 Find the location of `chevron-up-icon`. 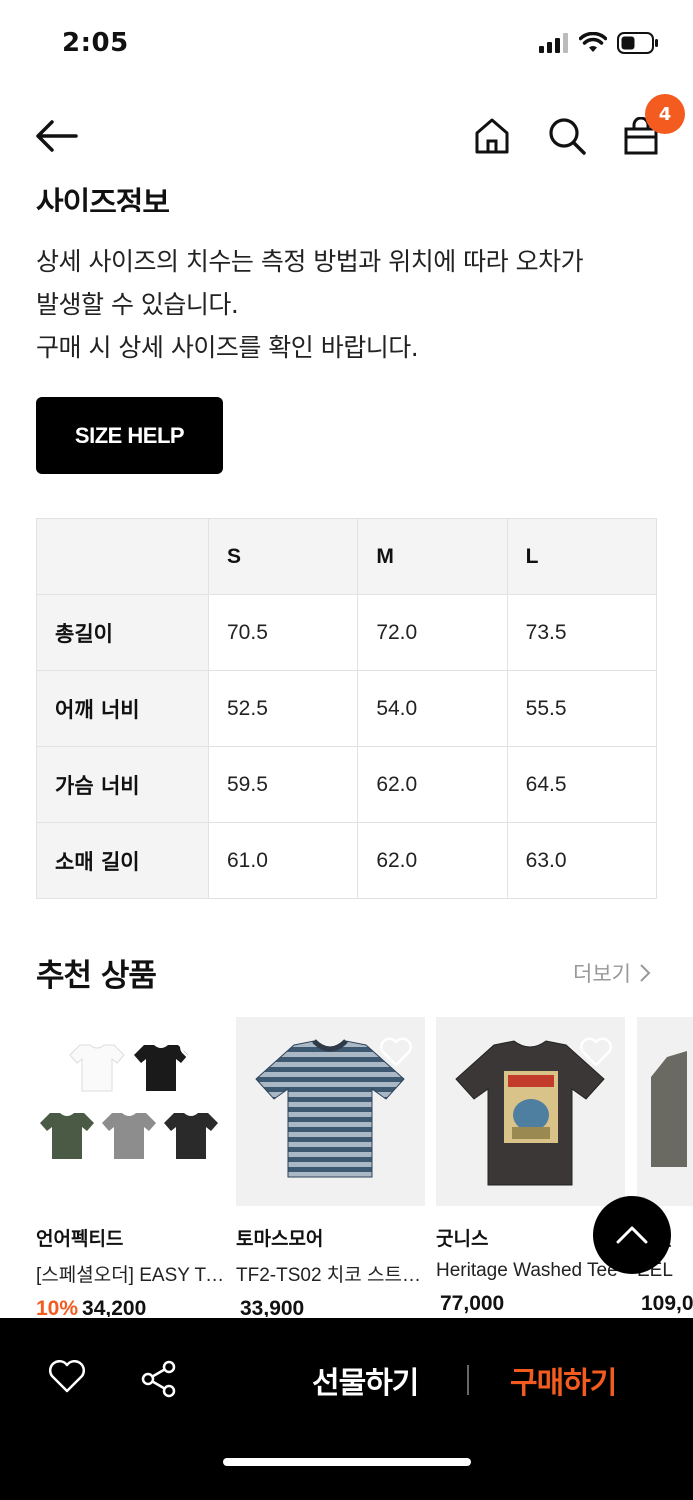

chevron-up-icon is located at coordinates (632, 1235).